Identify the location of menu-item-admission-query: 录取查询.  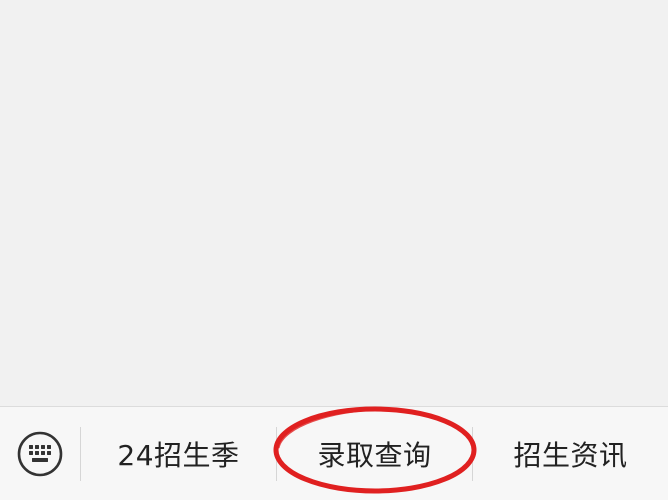
(374, 453).